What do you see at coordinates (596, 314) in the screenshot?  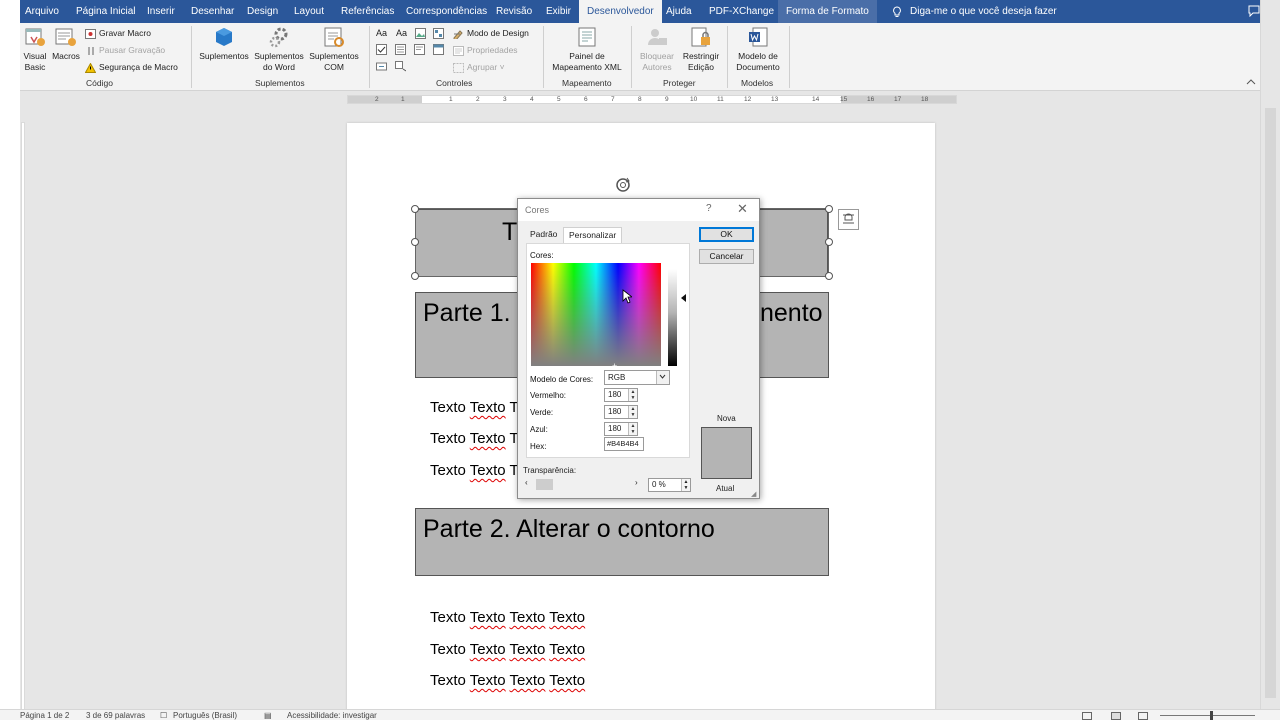 I see `color-spectrum` at bounding box center [596, 314].